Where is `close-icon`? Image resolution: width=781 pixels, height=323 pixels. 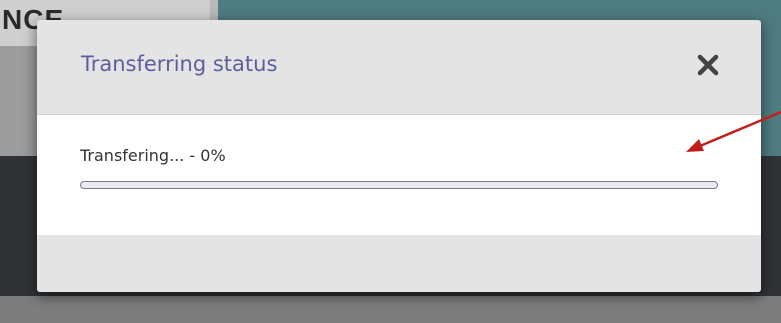 close-icon is located at coordinates (708, 65).